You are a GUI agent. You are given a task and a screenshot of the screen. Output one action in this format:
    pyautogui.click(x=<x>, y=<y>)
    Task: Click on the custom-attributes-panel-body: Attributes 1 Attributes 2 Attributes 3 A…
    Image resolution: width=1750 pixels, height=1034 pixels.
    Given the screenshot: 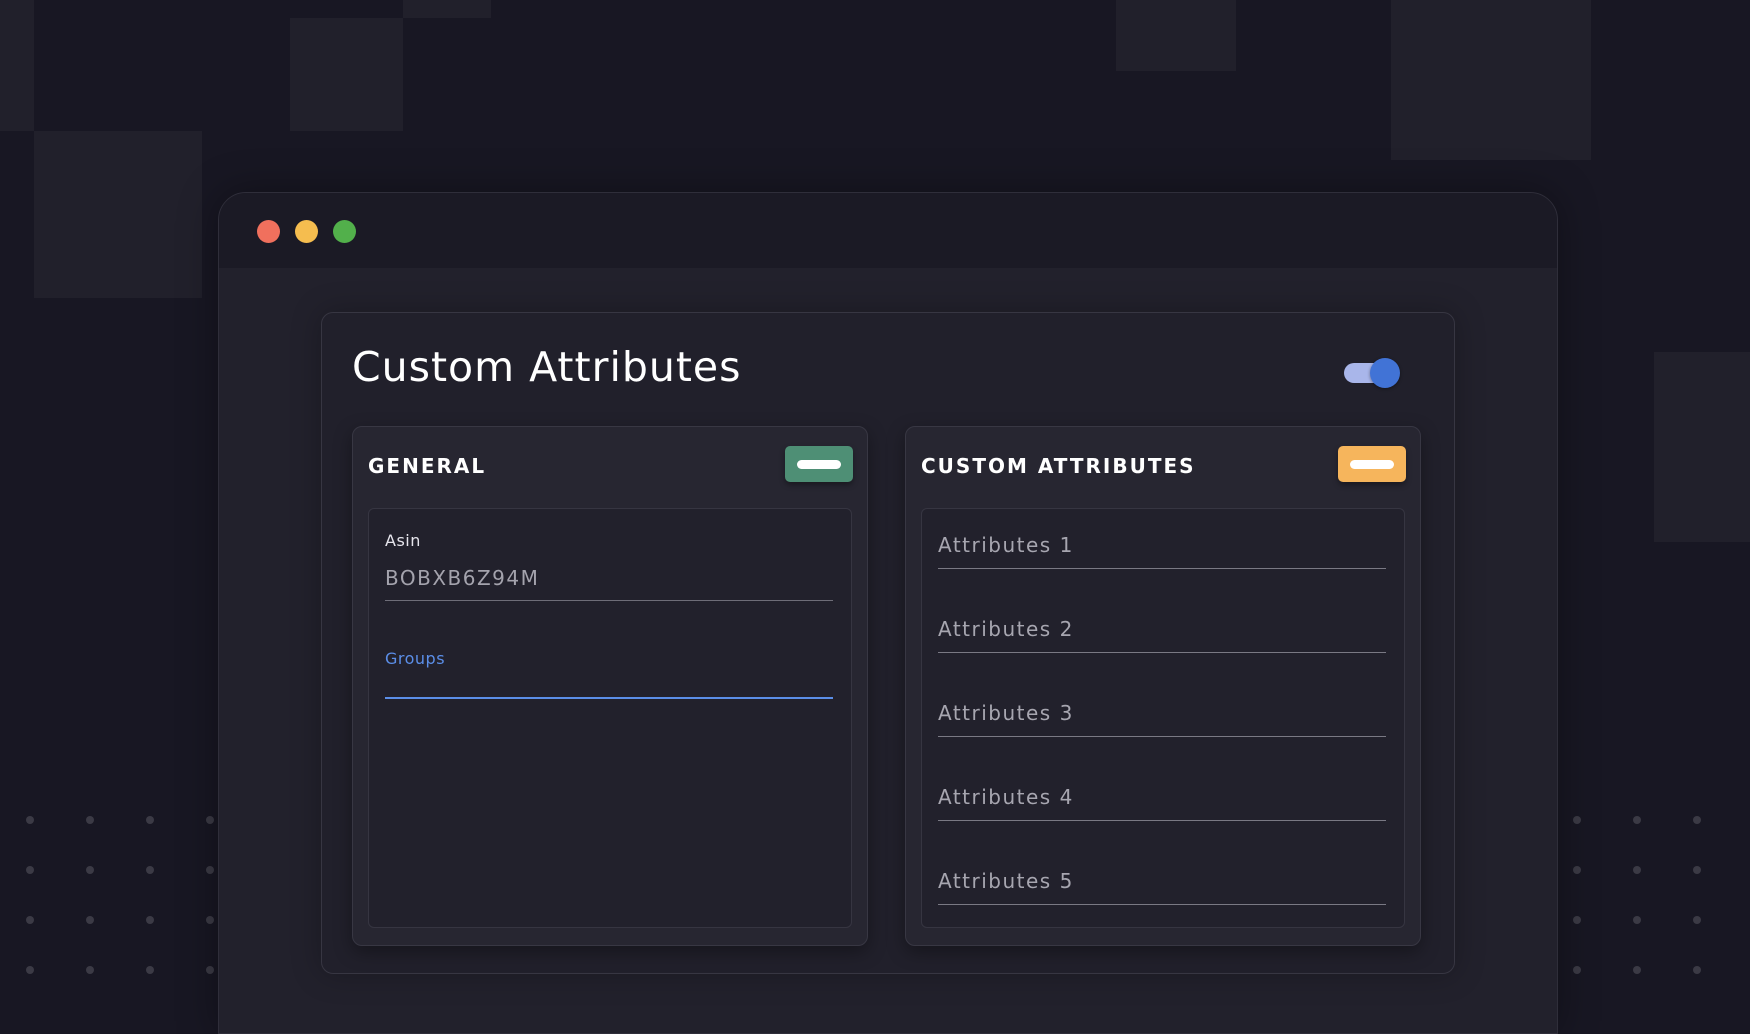 What is the action you would take?
    pyautogui.click(x=1163, y=718)
    